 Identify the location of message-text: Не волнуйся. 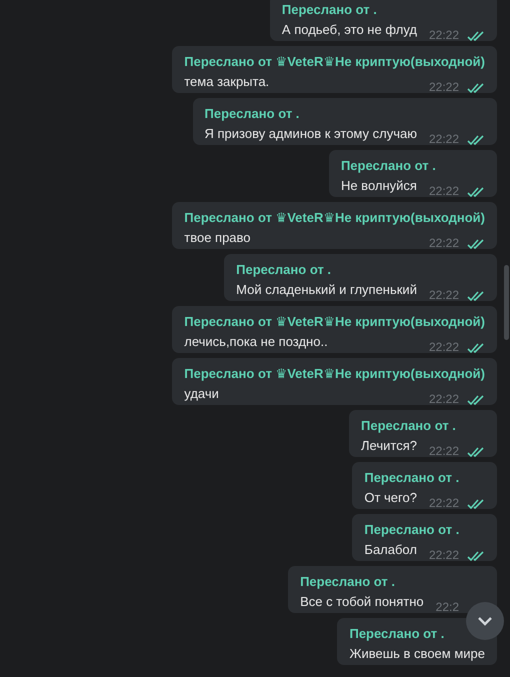
(378, 185).